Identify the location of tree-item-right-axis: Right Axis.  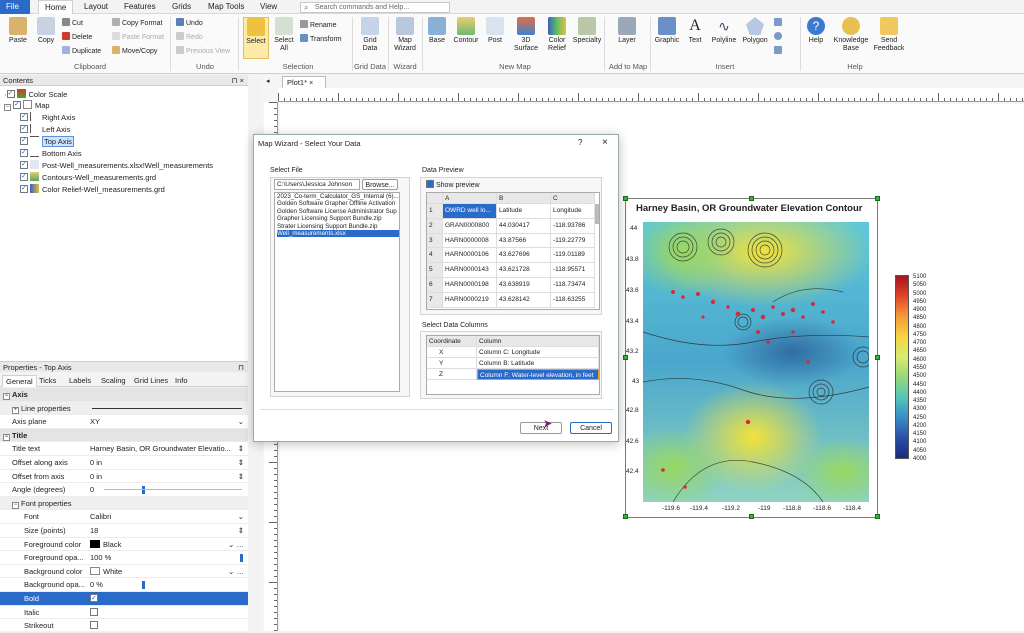
(47, 117).